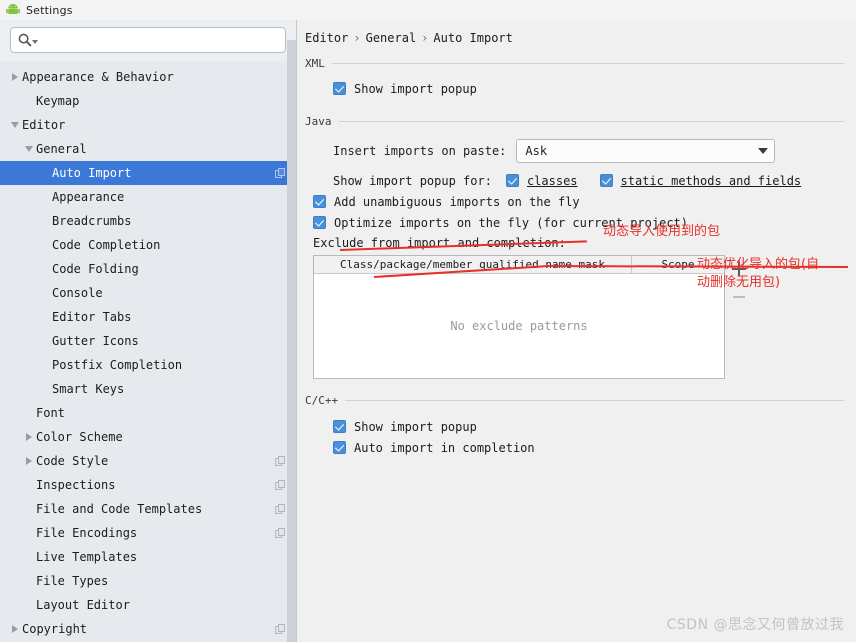  Describe the element at coordinates (588, 447) in the screenshot. I see `cpp-auto-import-completion-row: Auto import in completion` at that location.